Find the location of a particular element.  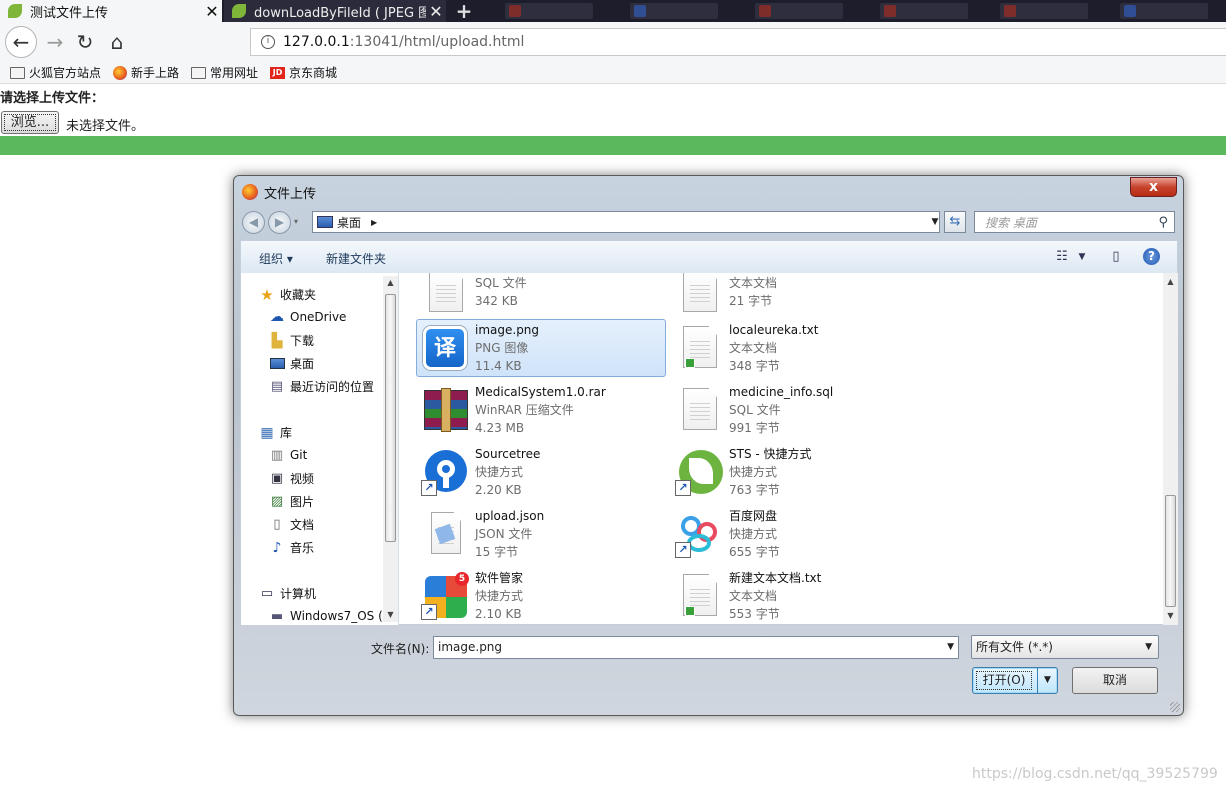

nav-item-windows7-os: ▬ Windows7_OS ( is located at coordinates (326, 616).